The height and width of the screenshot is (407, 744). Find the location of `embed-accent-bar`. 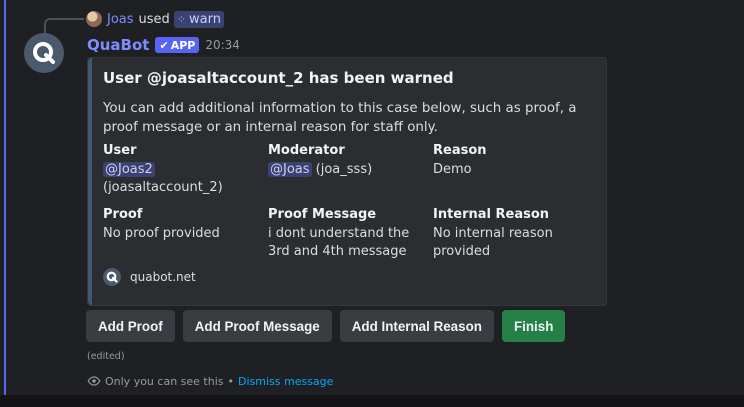

embed-accent-bar is located at coordinates (90, 181).